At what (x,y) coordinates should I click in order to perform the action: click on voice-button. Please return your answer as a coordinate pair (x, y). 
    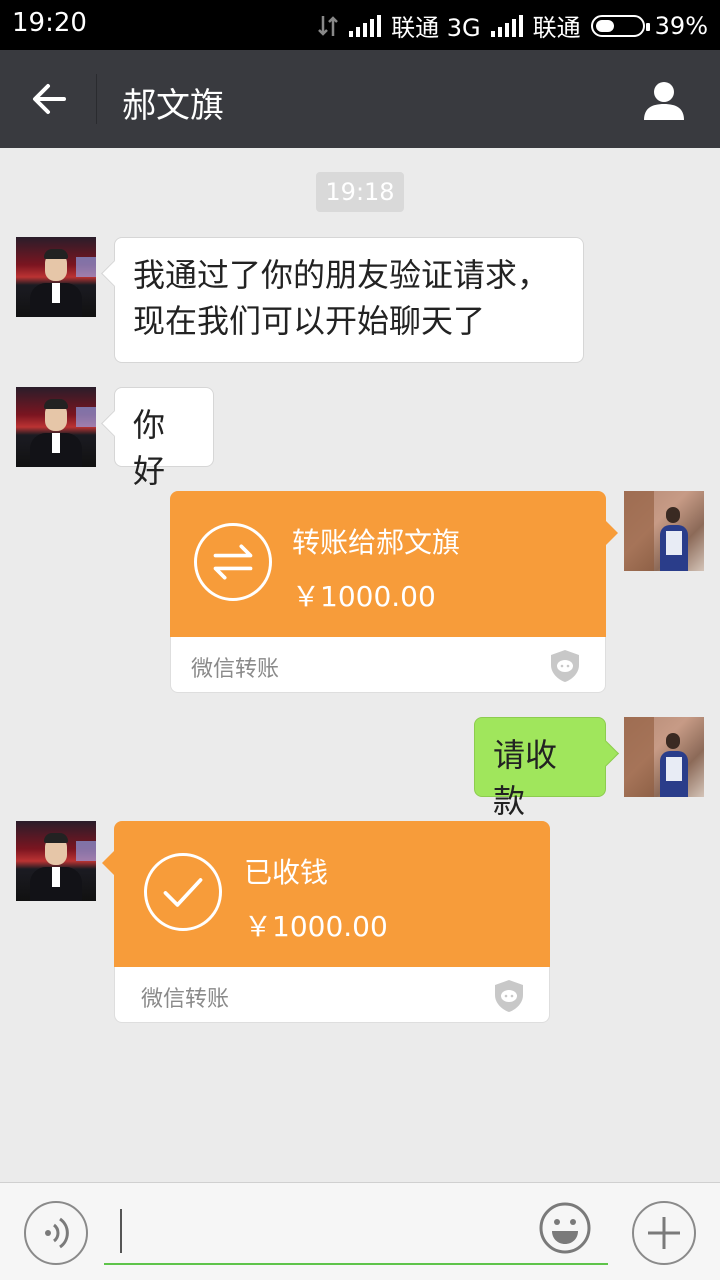
    Looking at the image, I should click on (56, 1233).